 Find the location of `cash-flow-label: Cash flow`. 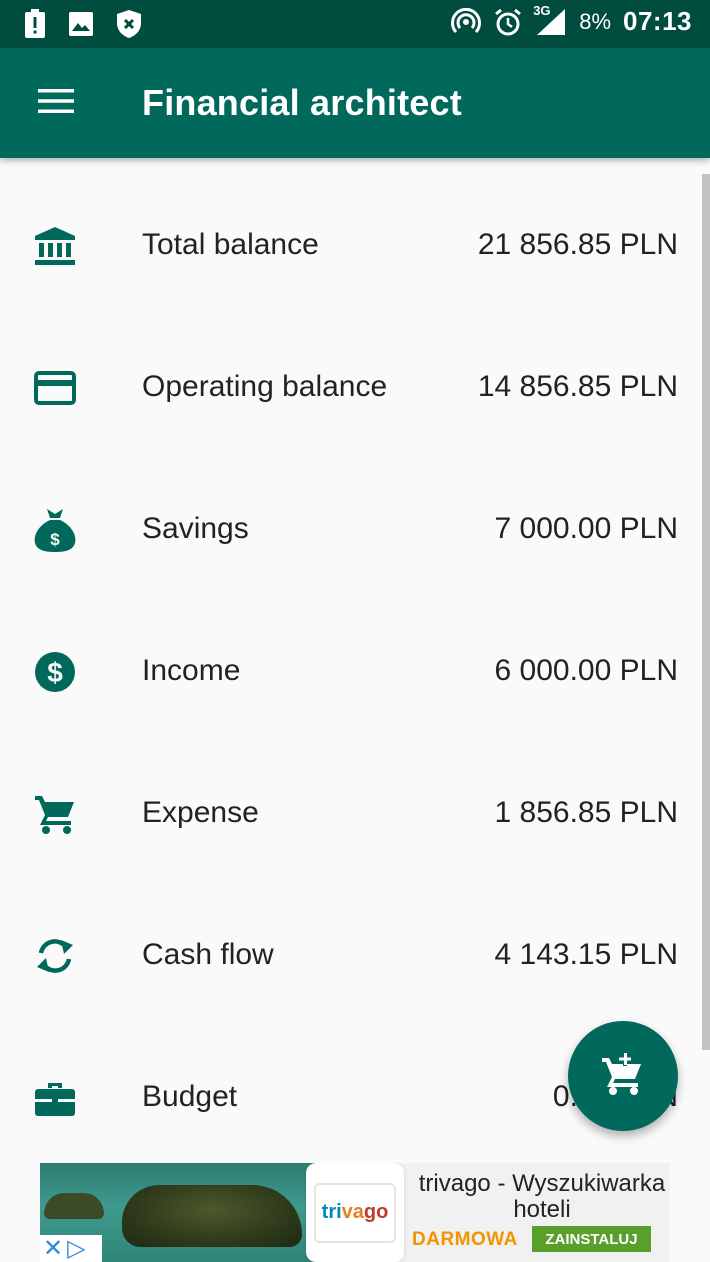

cash-flow-label: Cash flow is located at coordinates (208, 954).